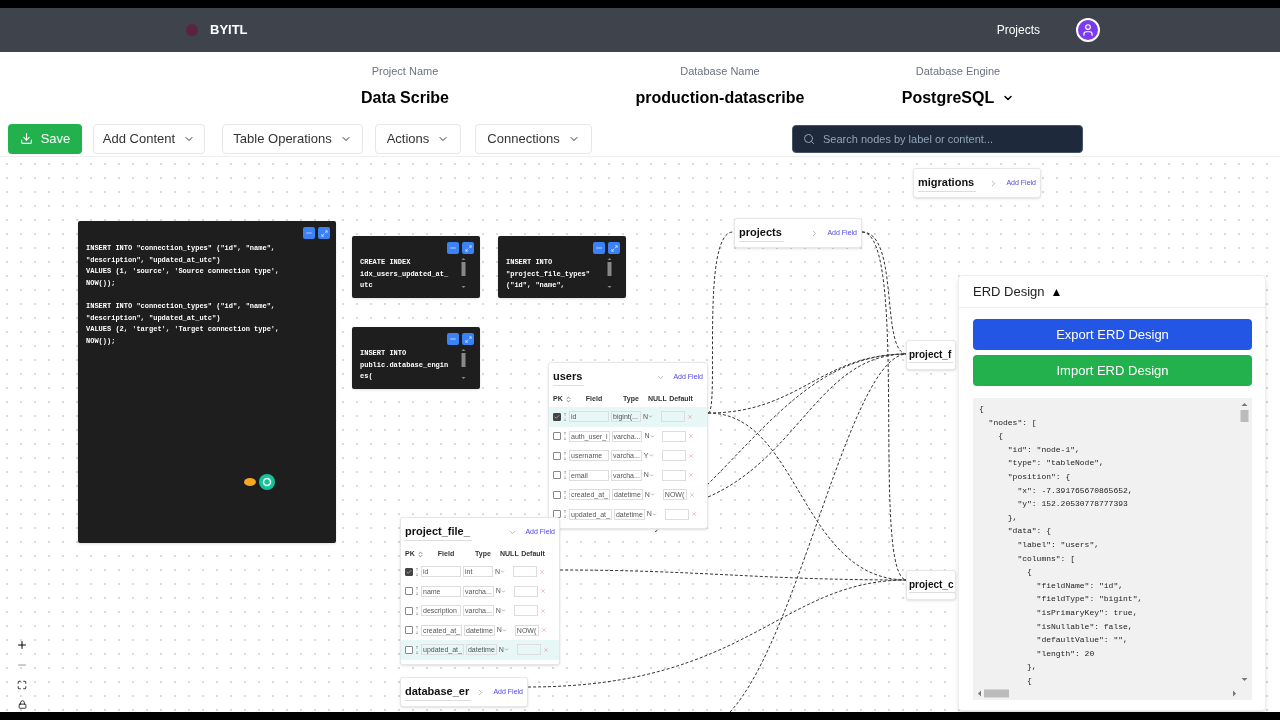 This screenshot has height=720, width=1280. What do you see at coordinates (149, 138) in the screenshot?
I see `menu-dropdown: Add Content` at bounding box center [149, 138].